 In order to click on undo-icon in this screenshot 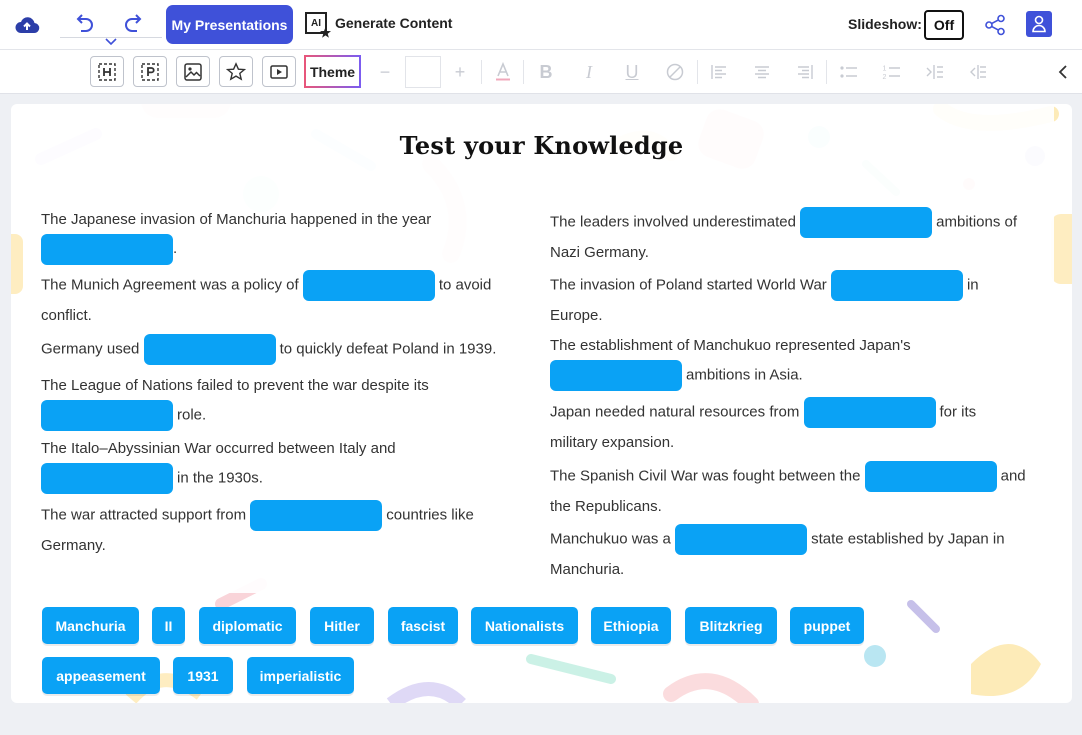, I will do `click(84, 24)`.